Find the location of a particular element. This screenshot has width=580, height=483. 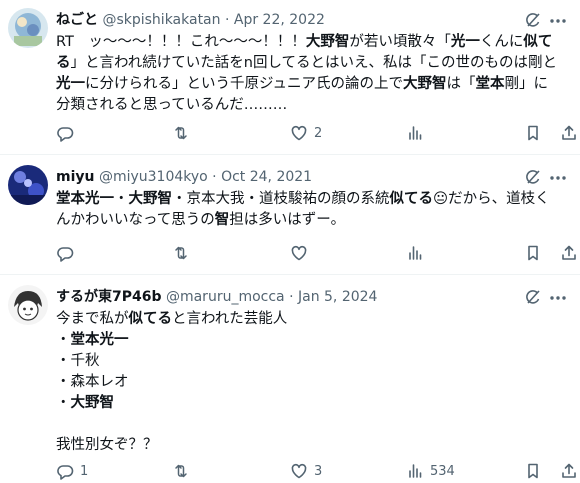

highlighted-text: 堂本 is located at coordinates (490, 84).